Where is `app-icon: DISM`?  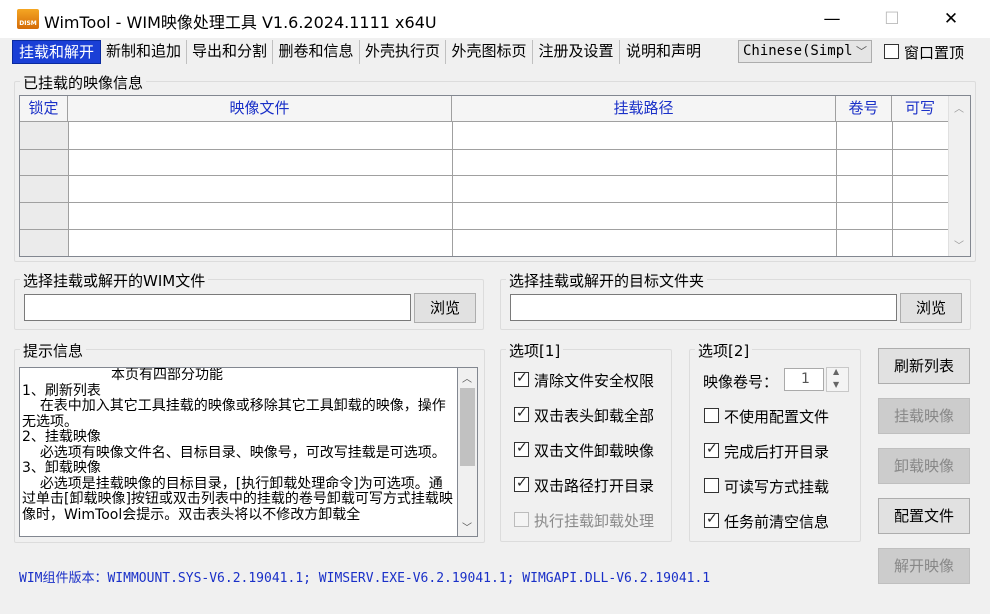 app-icon: DISM is located at coordinates (28, 19).